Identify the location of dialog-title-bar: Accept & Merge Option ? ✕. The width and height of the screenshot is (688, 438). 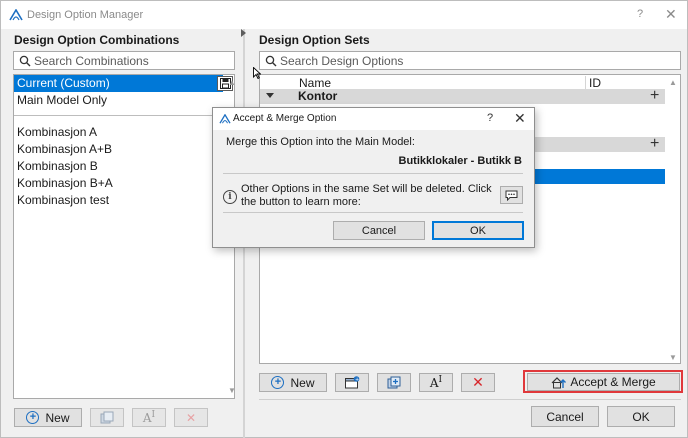
(373, 119).